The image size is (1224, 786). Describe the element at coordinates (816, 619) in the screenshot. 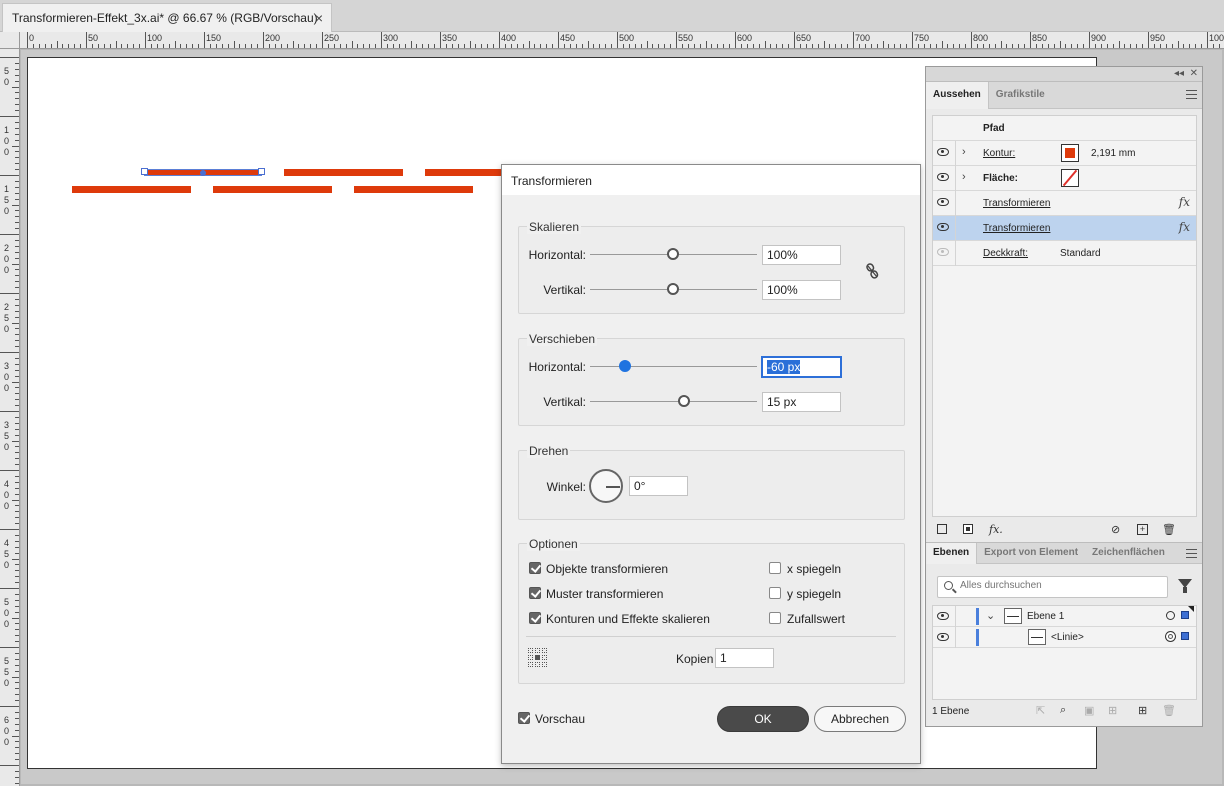

I see `random-label: Zufallswert` at that location.